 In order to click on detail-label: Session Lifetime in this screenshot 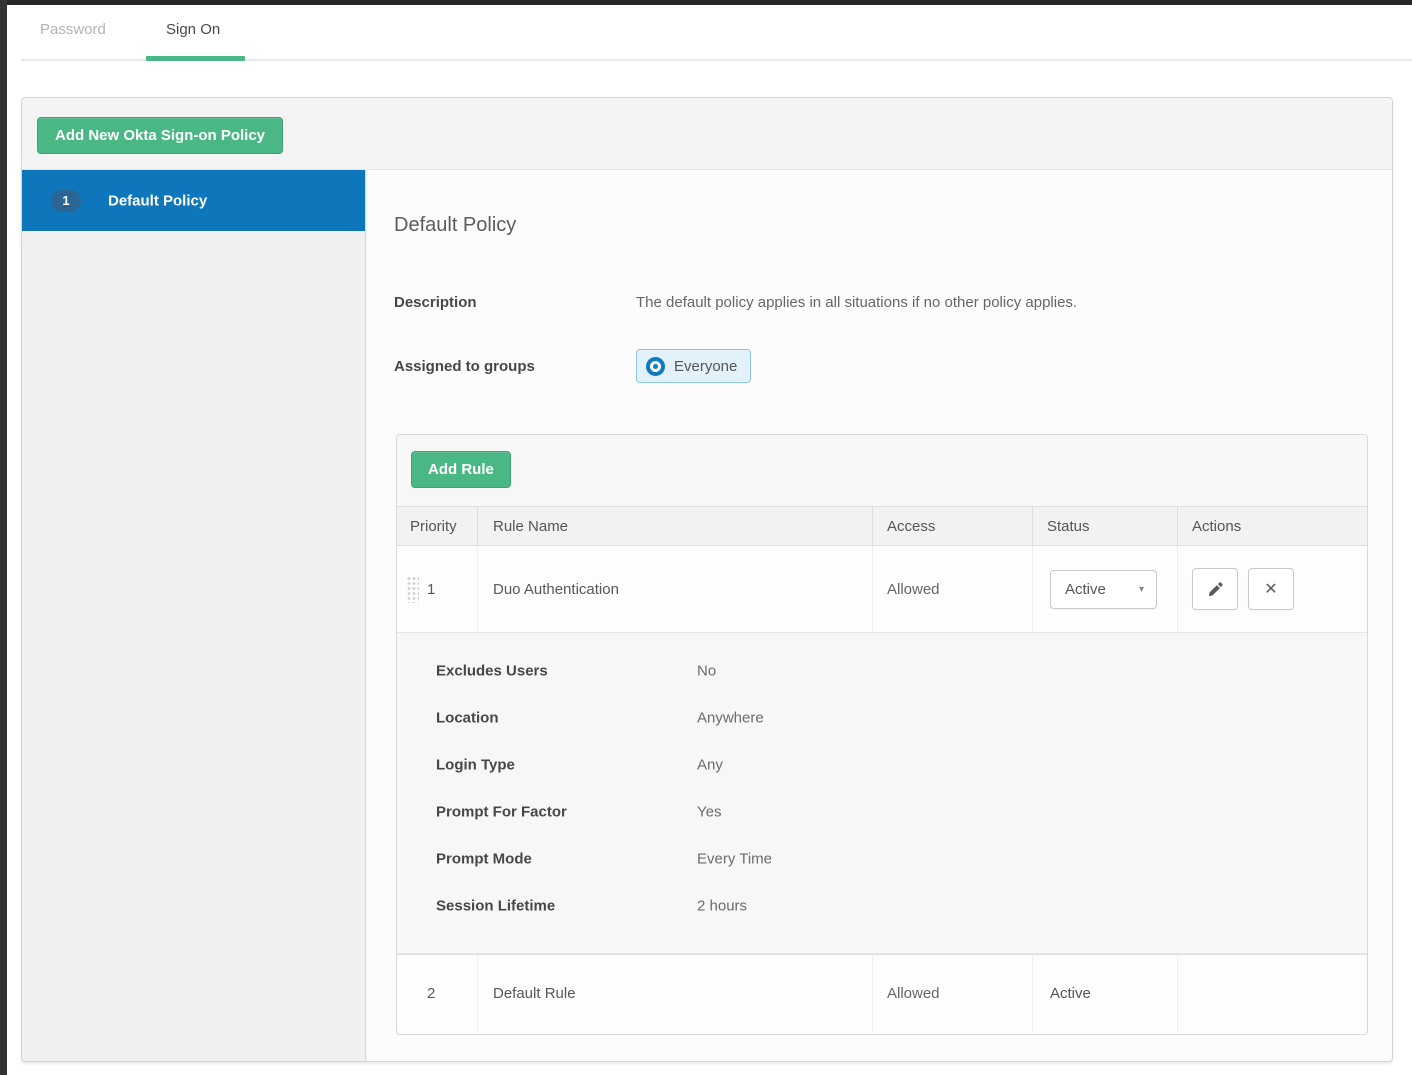, I will do `click(496, 905)`.